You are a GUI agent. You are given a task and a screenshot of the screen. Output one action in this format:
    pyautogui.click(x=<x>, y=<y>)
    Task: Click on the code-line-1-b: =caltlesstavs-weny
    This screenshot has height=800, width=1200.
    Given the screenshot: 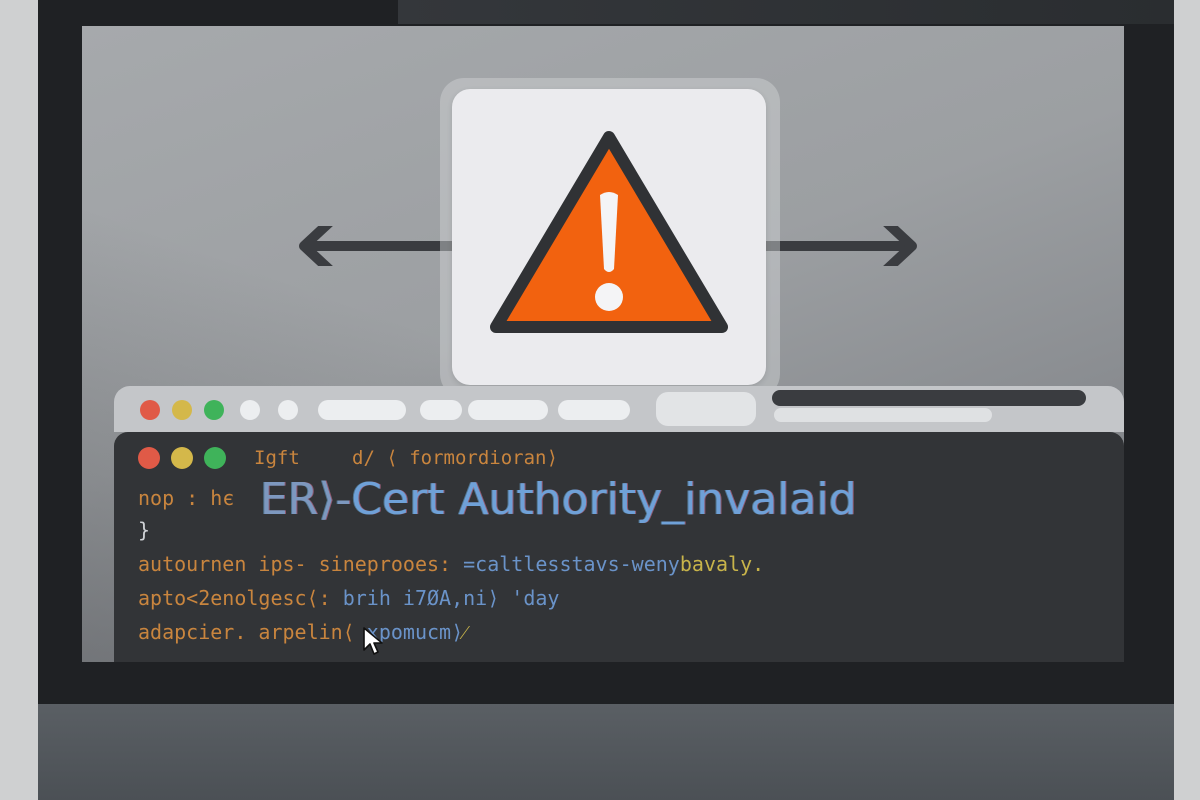 What is the action you would take?
    pyautogui.click(x=571, y=564)
    